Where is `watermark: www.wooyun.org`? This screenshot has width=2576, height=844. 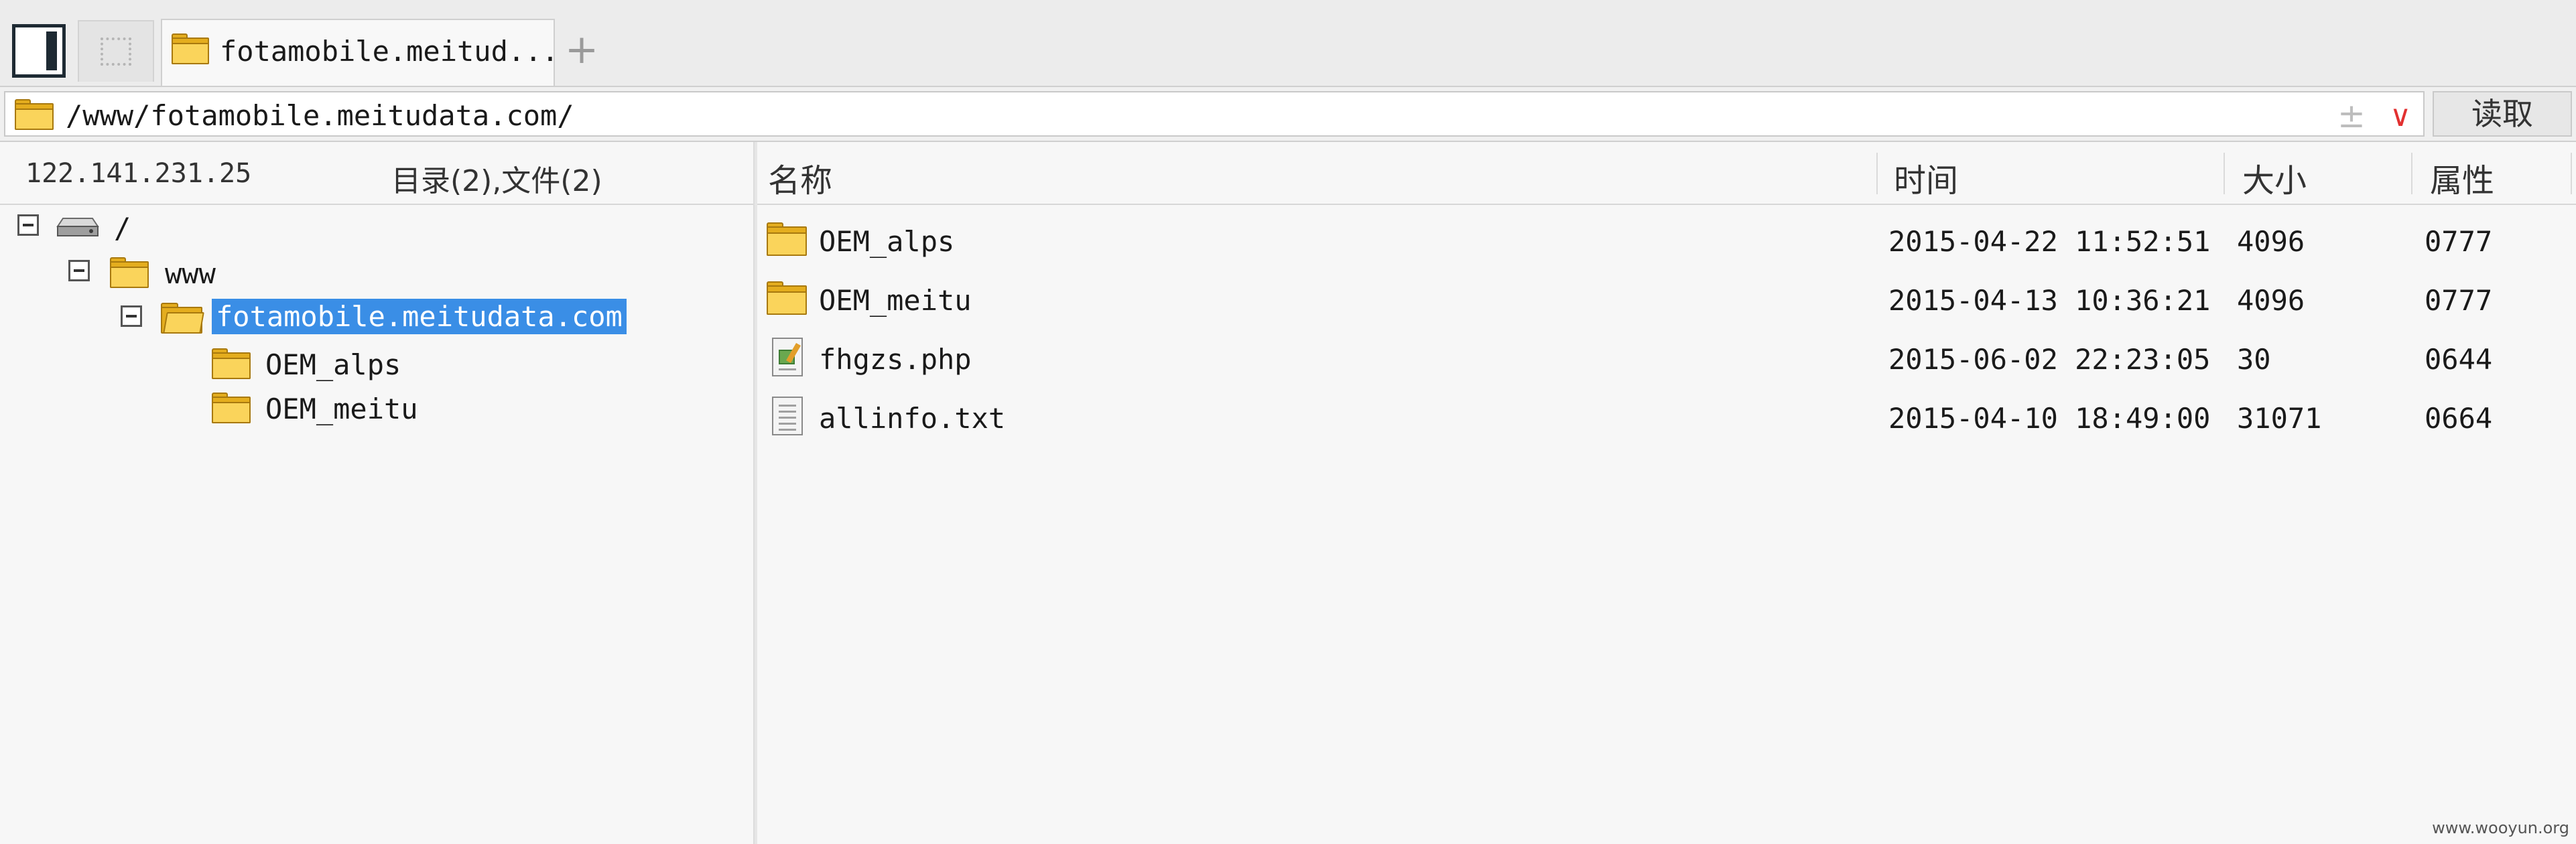 watermark: www.wooyun.org is located at coordinates (2500, 828).